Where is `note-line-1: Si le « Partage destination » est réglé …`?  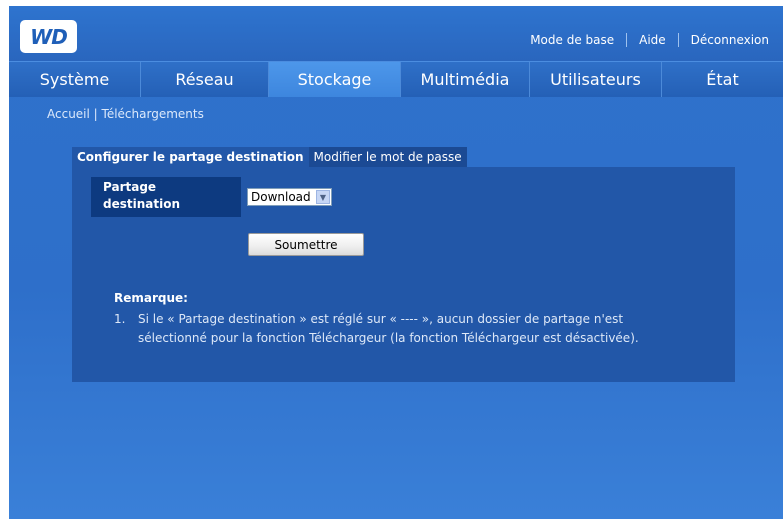
note-line-1: Si le « Partage destination » est réglé … is located at coordinates (381, 319).